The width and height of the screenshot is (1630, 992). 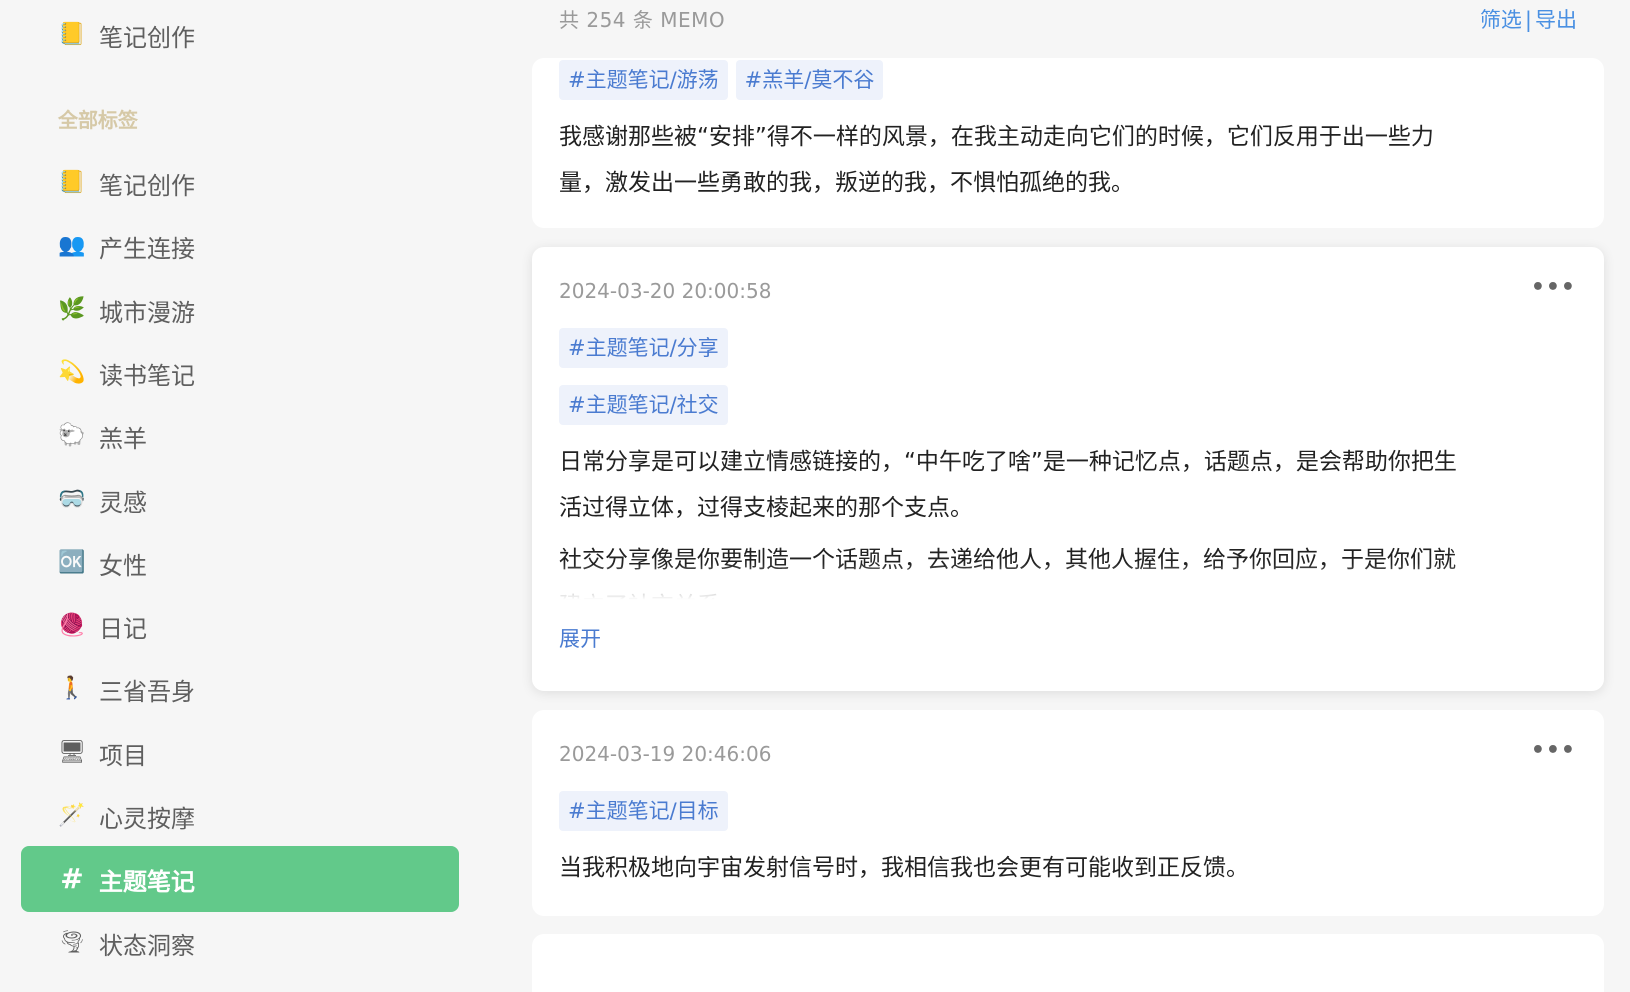 What do you see at coordinates (72, 752) in the screenshot?
I see `desktop-computer-icon: 🖥` at bounding box center [72, 752].